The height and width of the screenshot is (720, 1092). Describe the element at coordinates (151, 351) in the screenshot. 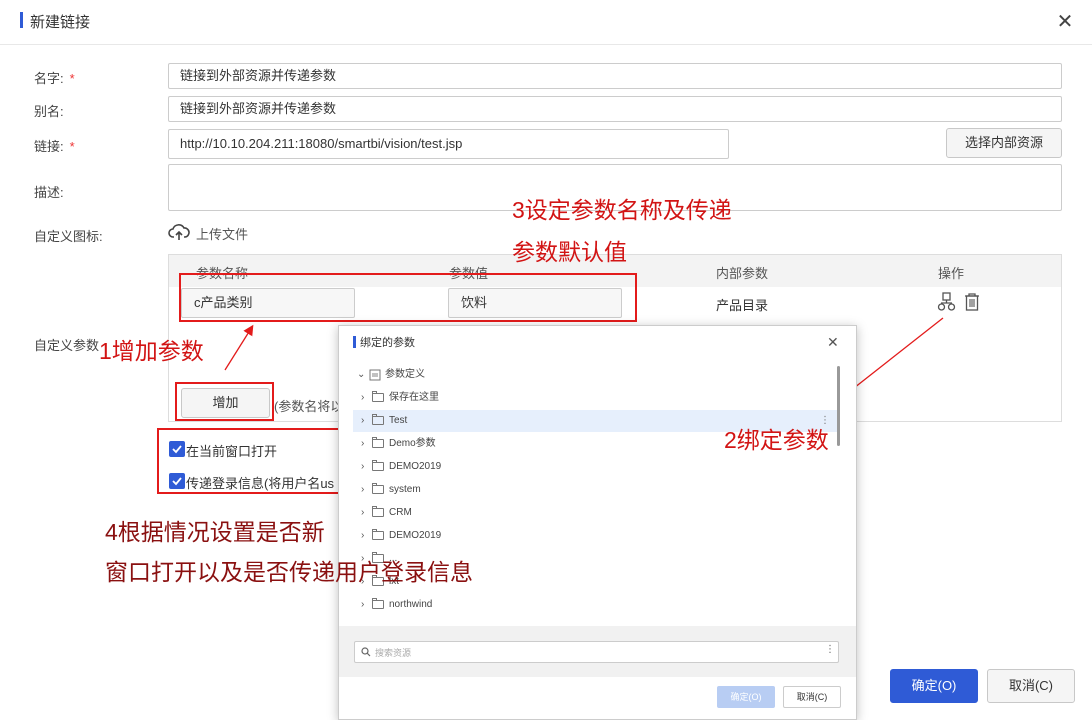

I see `annotation-step1: 1增加参数` at that location.